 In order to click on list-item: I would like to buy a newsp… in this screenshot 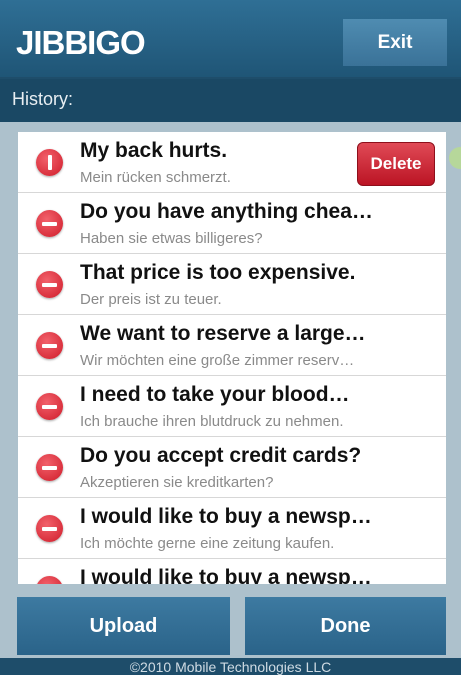, I will do `click(232, 571)`.